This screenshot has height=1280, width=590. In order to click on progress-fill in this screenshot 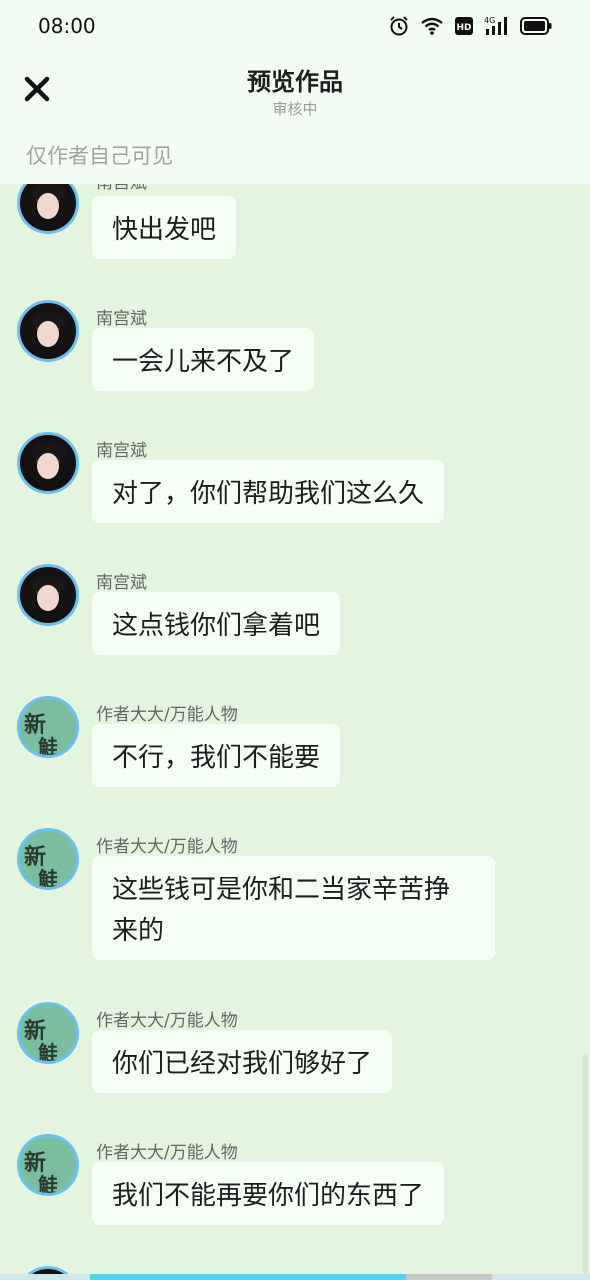, I will do `click(248, 1277)`.